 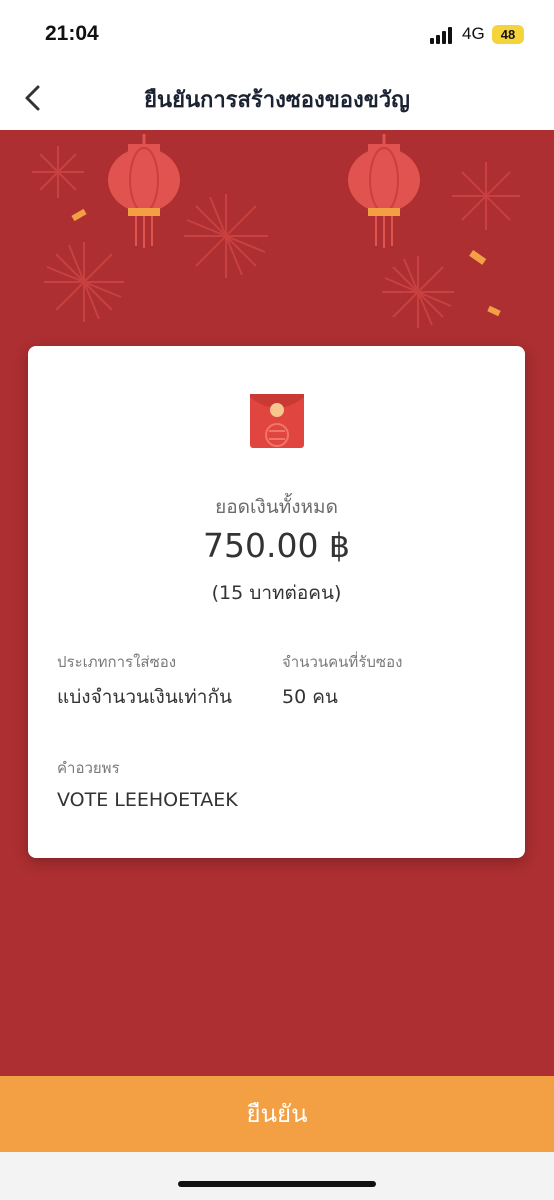 What do you see at coordinates (277, 1176) in the screenshot?
I see `bottom-safe-area` at bounding box center [277, 1176].